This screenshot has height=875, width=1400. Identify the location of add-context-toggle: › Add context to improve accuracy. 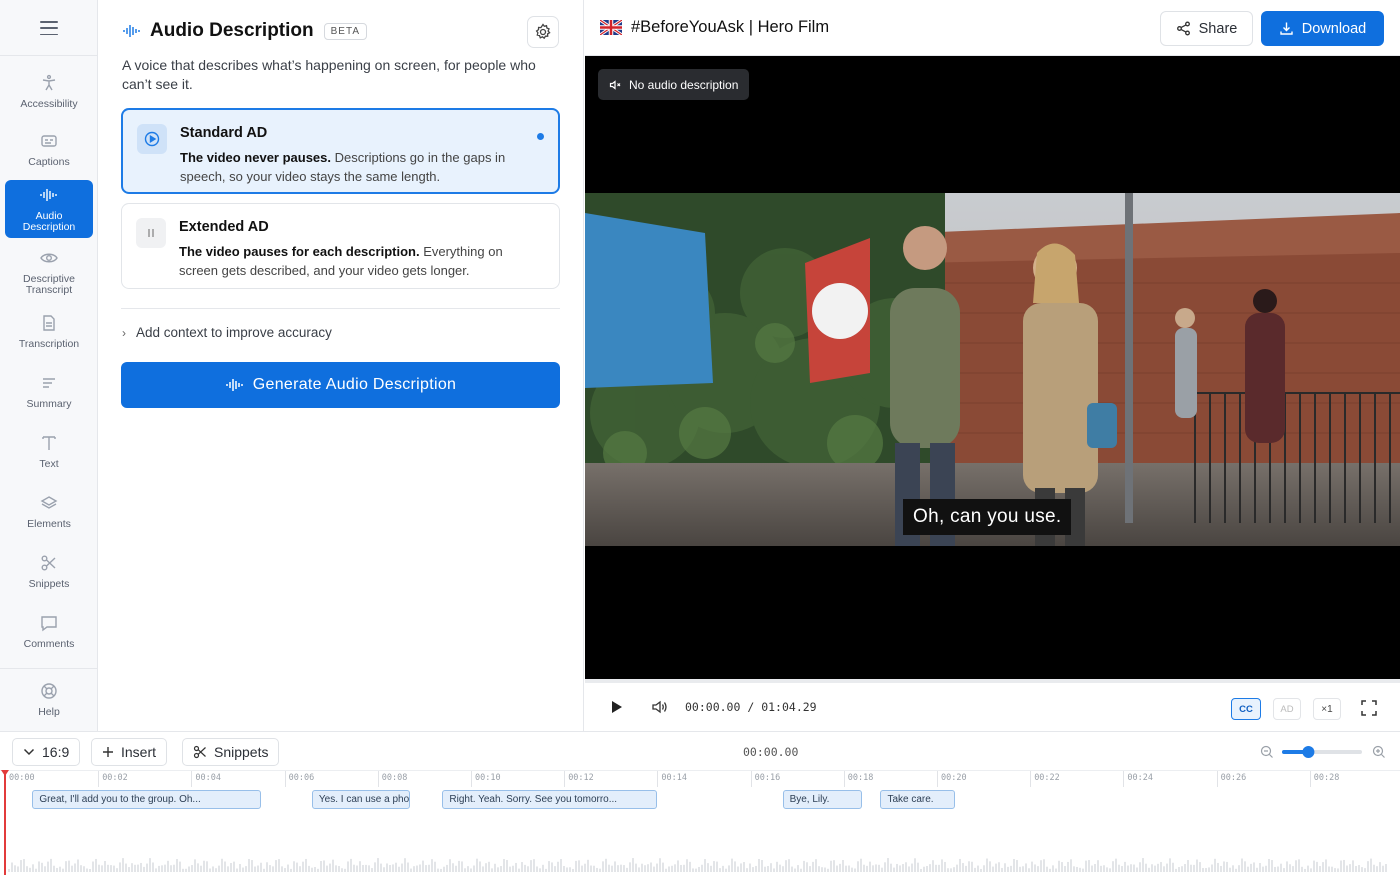
(227, 332).